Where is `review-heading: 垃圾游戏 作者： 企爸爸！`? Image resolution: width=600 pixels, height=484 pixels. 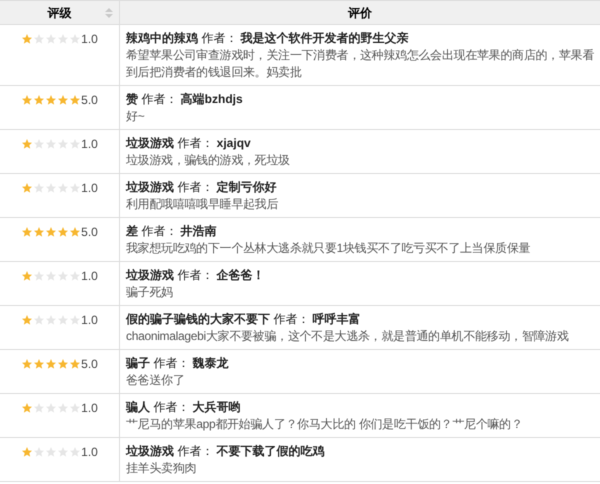 review-heading: 垃圾游戏 作者： 企爸爸！ is located at coordinates (196, 275).